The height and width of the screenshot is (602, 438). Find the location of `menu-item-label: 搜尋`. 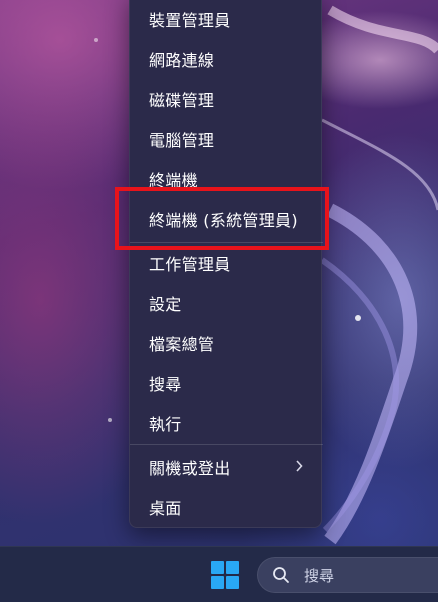

menu-item-label: 搜尋 is located at coordinates (165, 384).